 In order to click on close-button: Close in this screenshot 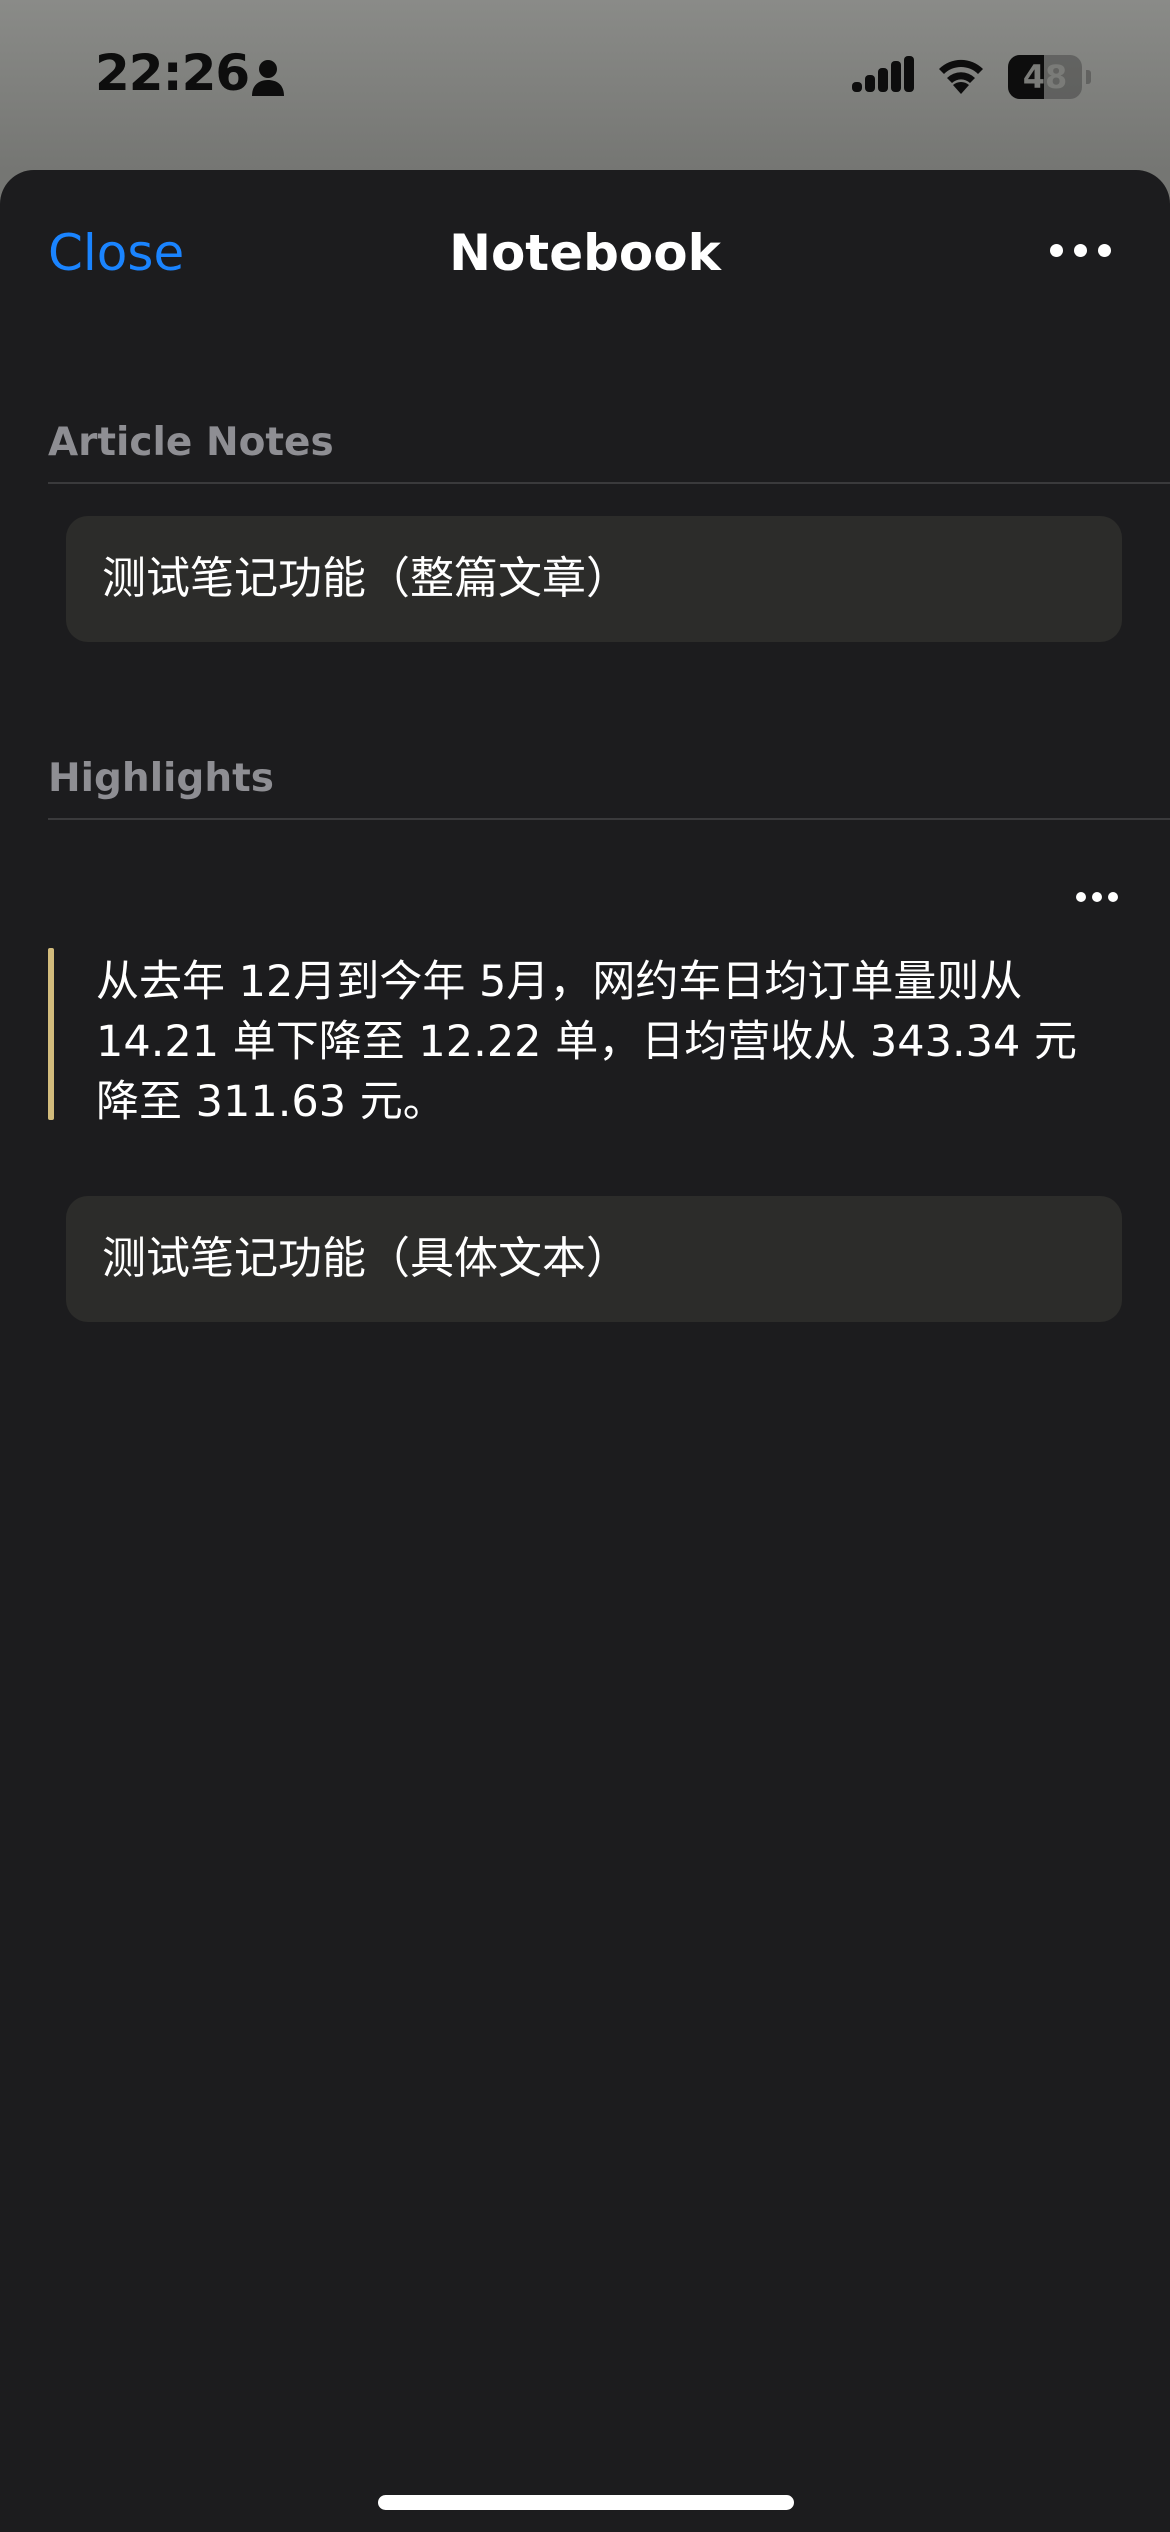, I will do `click(116, 253)`.